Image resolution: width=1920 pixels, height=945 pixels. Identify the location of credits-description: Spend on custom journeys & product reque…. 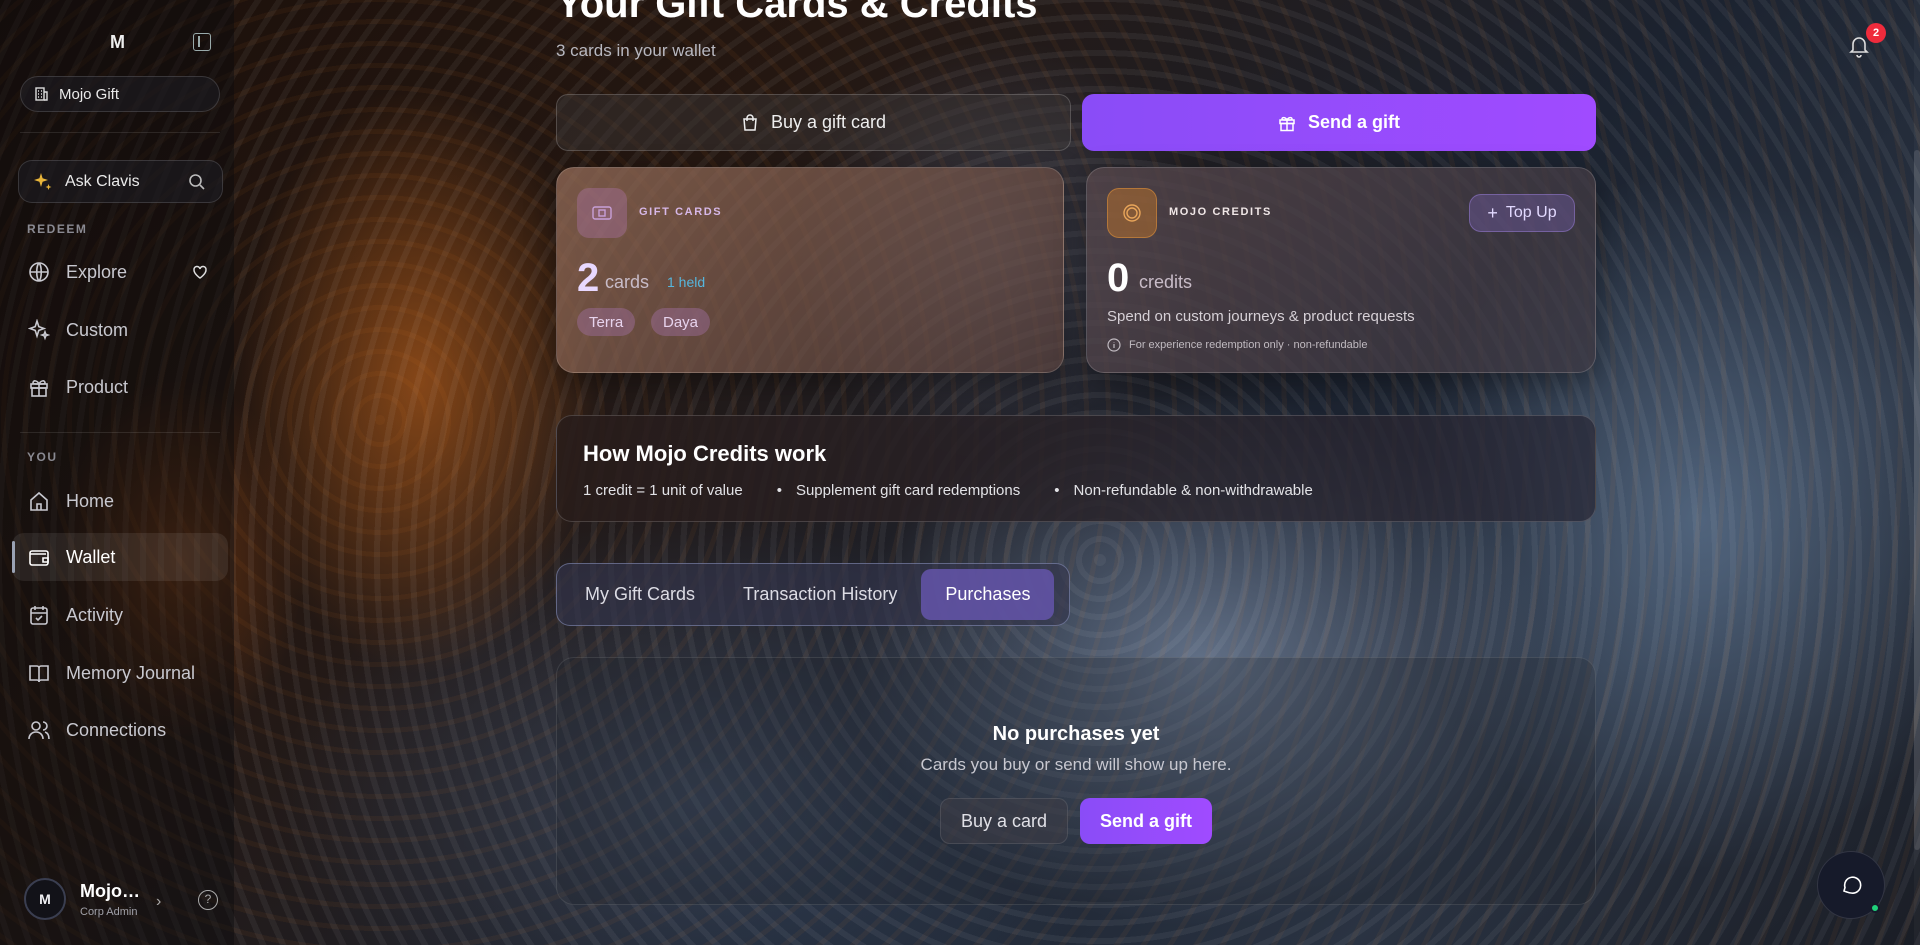
(1261, 316).